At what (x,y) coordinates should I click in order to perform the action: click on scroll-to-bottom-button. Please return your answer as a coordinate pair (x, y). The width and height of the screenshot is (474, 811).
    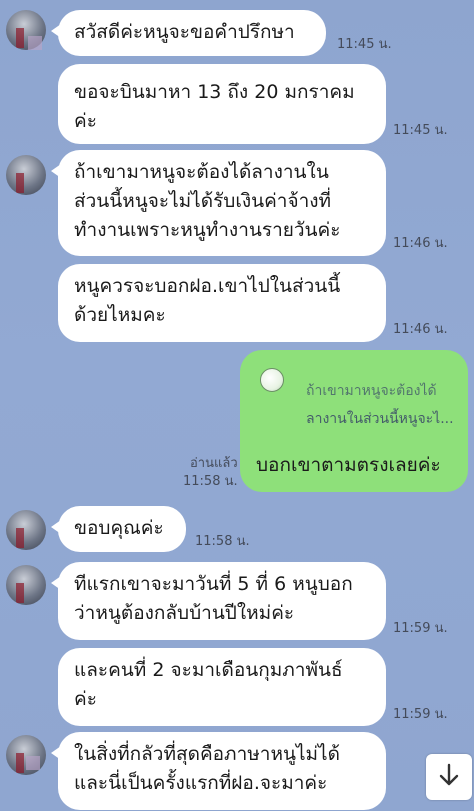
    Looking at the image, I should click on (449, 777).